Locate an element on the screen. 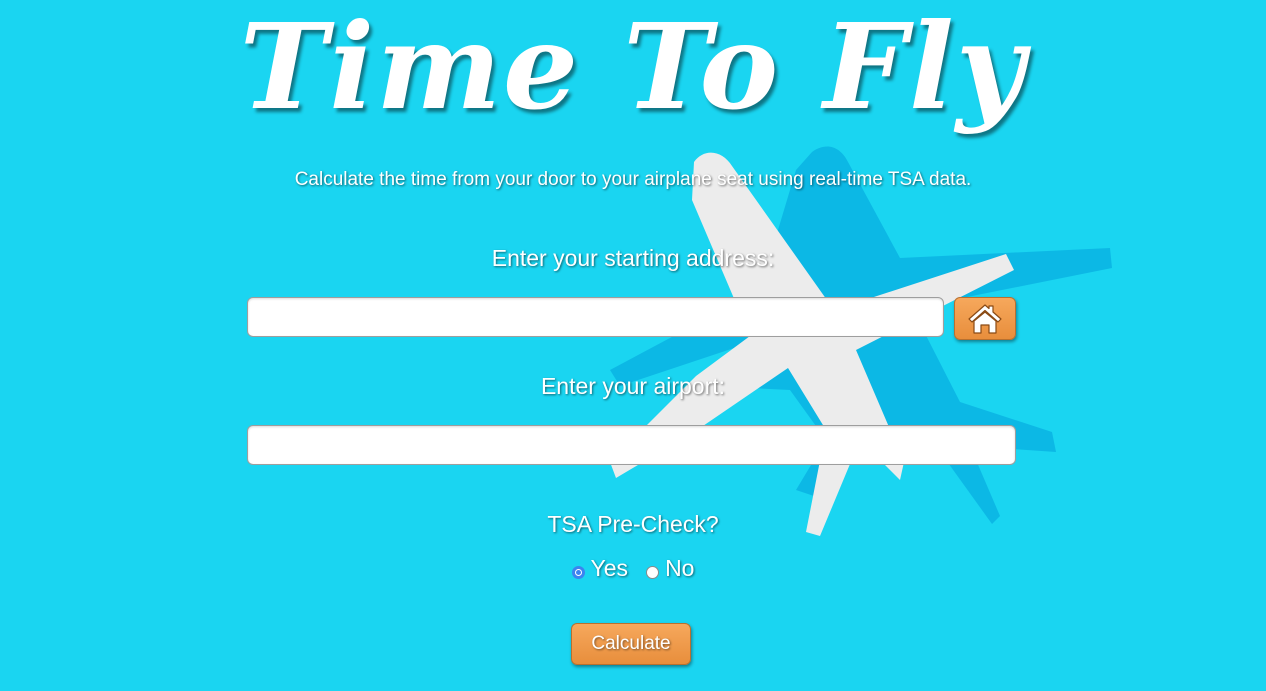 The image size is (1266, 691). home-icon is located at coordinates (985, 318).